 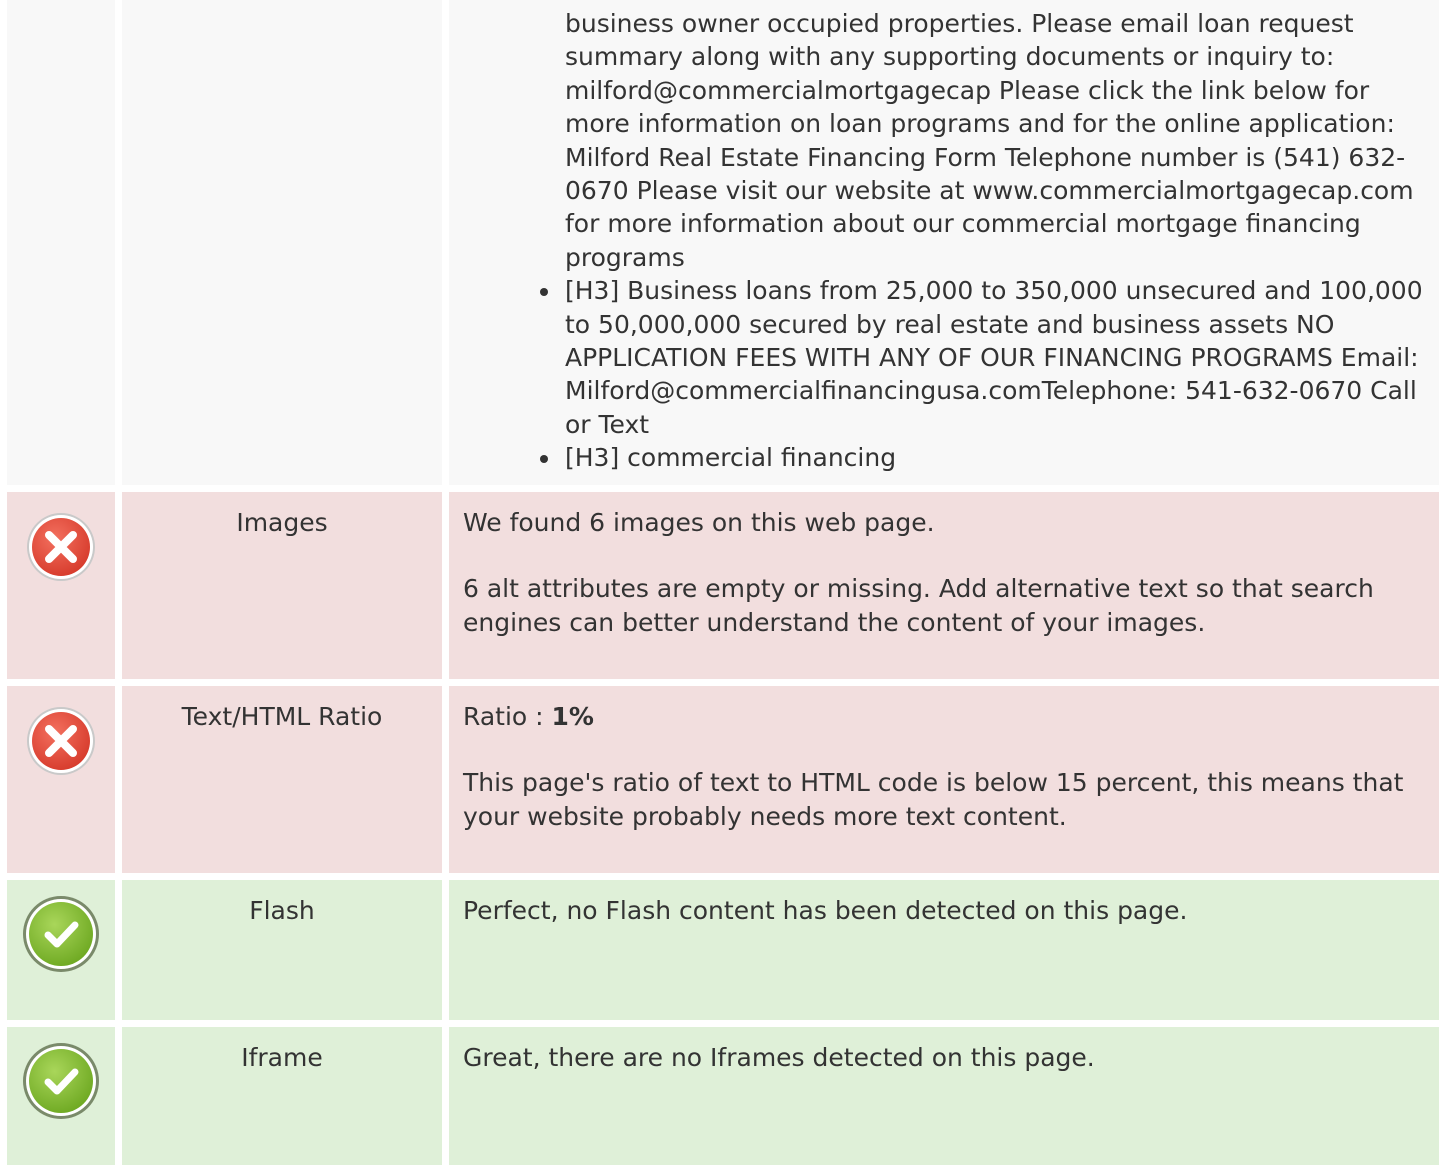 What do you see at coordinates (282, 1095) in the screenshot?
I see `iframe-check-name: Iframe` at bounding box center [282, 1095].